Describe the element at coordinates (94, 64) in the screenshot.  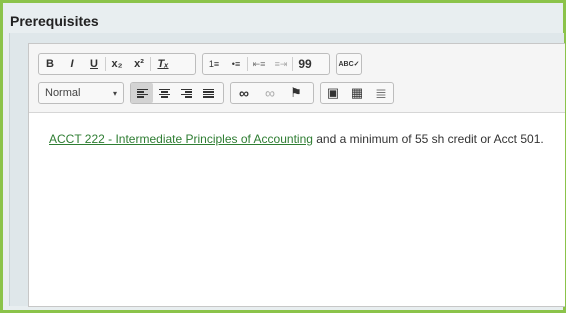
I see `underline-button: U` at that location.